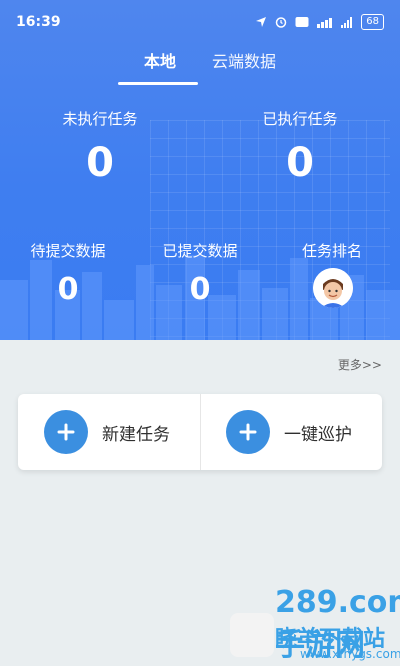  I want to click on wifi-signal-icon, so click(347, 22).